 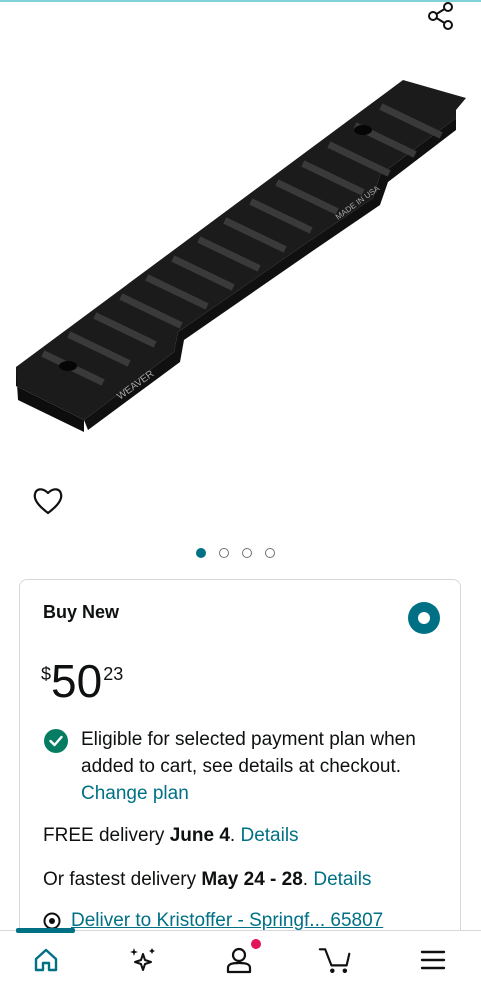 I want to click on nav-active-indicator, so click(x=45, y=930).